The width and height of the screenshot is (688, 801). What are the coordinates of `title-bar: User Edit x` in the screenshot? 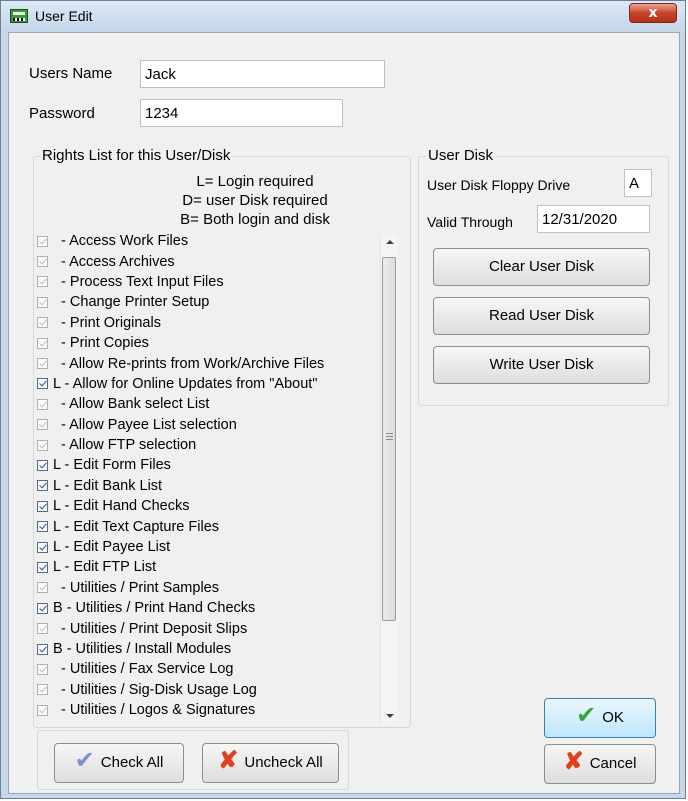 It's located at (343, 16).